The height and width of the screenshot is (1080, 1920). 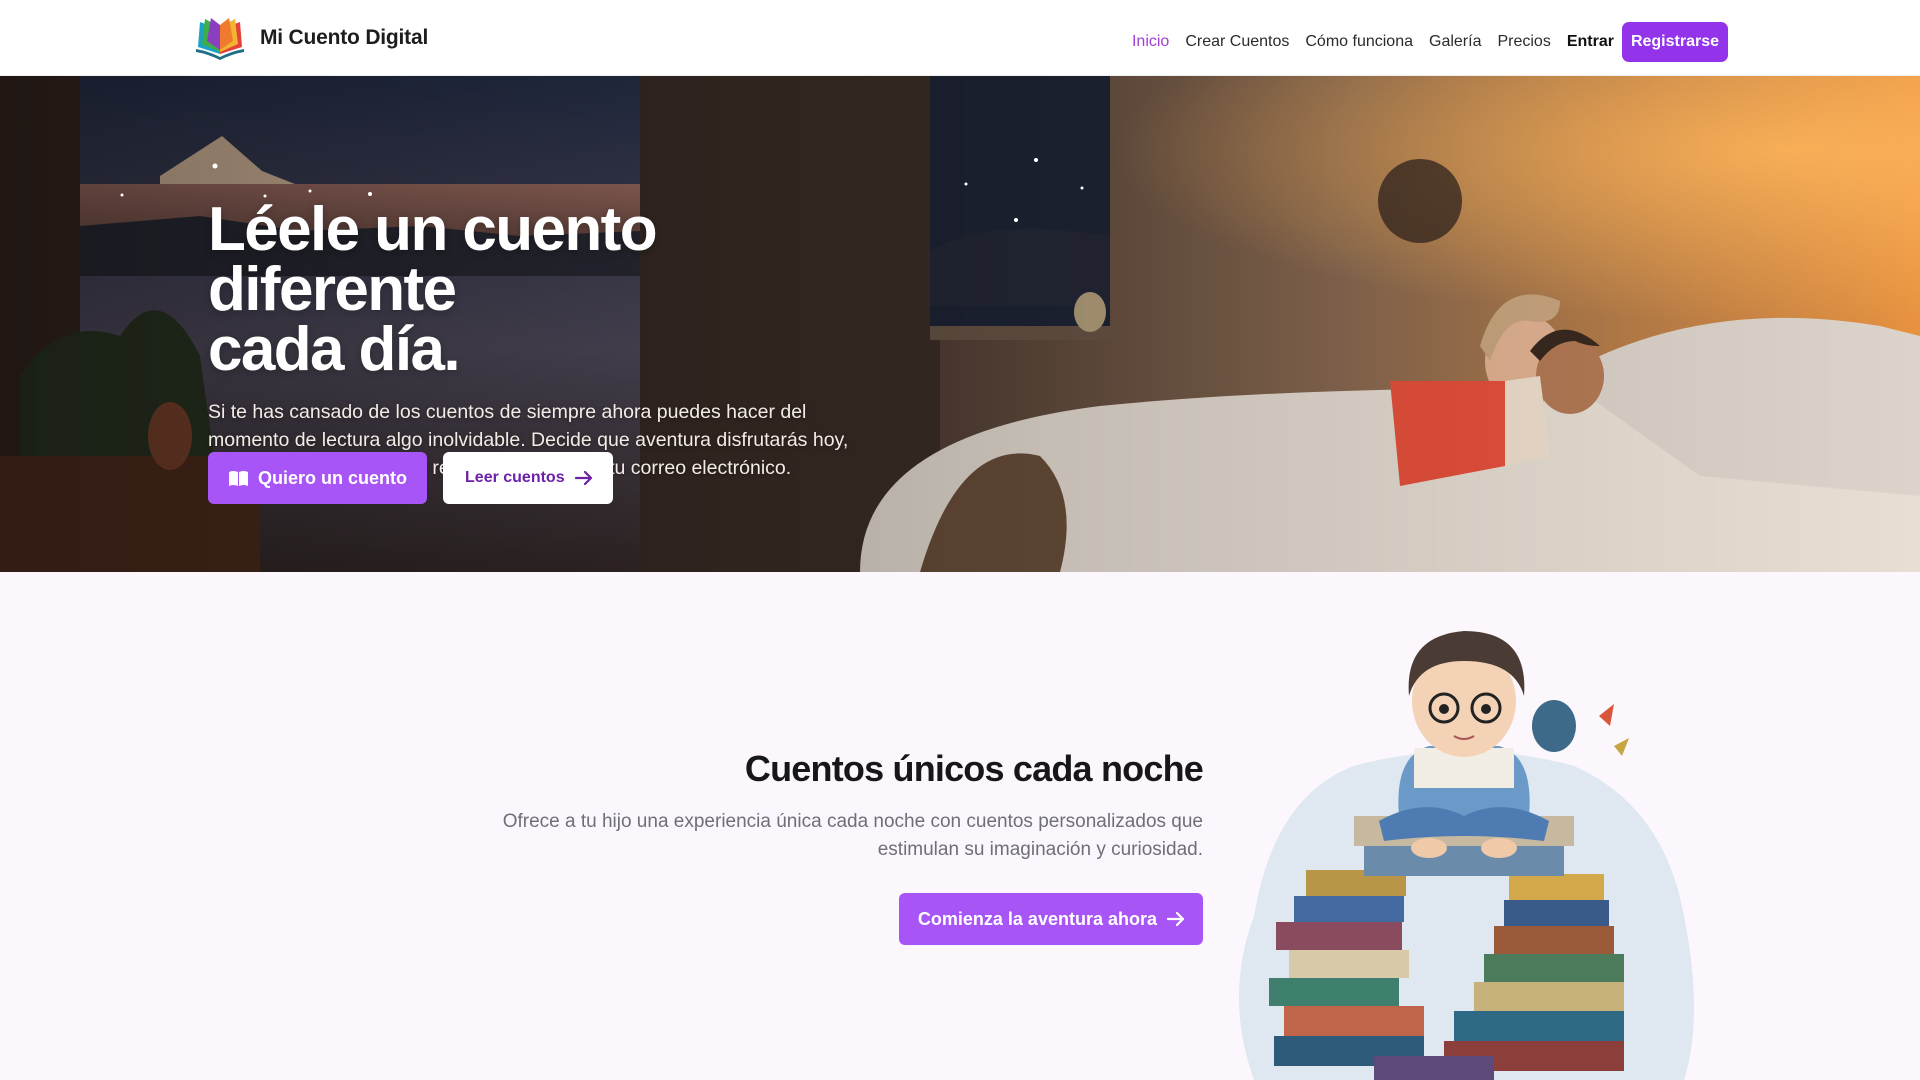 I want to click on quiero-un-cuento-button: Quiero un cuento, so click(x=318, y=478).